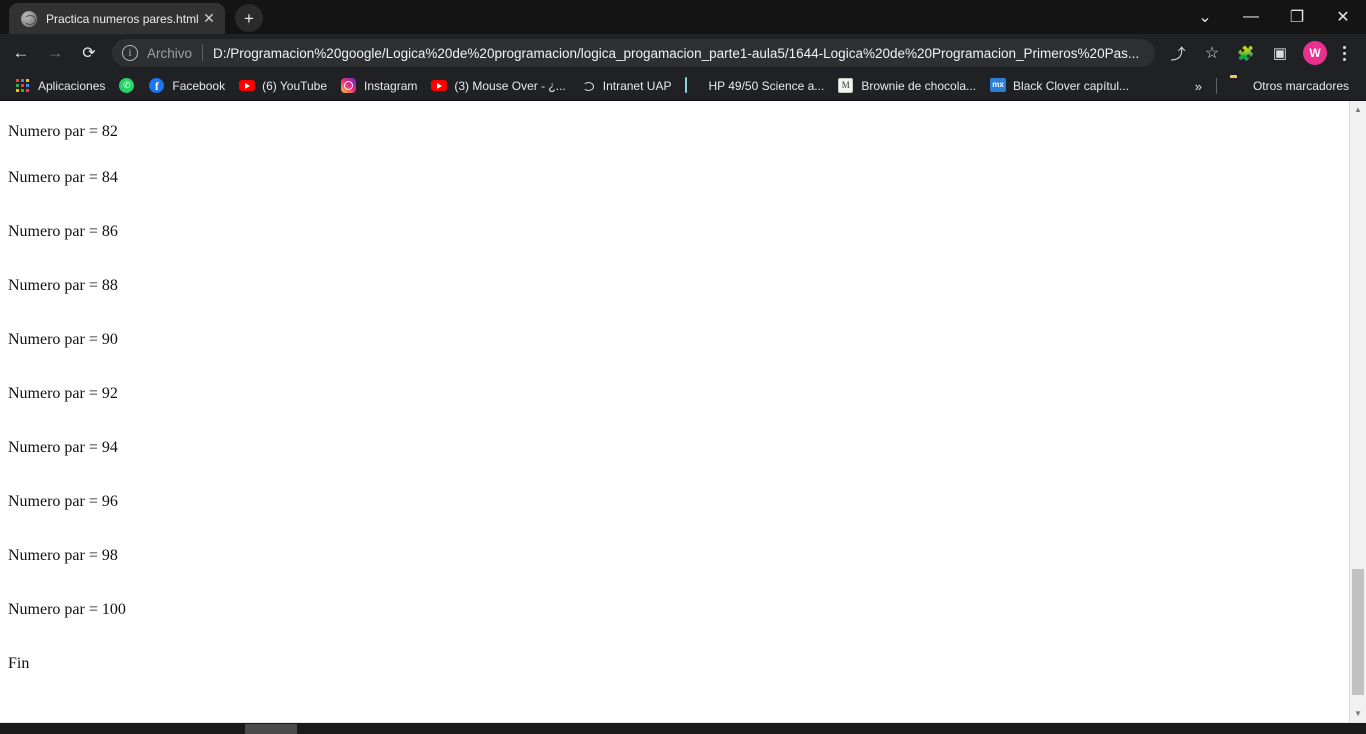 The image size is (1366, 734). I want to click on mx-icon: mx, so click(998, 86).